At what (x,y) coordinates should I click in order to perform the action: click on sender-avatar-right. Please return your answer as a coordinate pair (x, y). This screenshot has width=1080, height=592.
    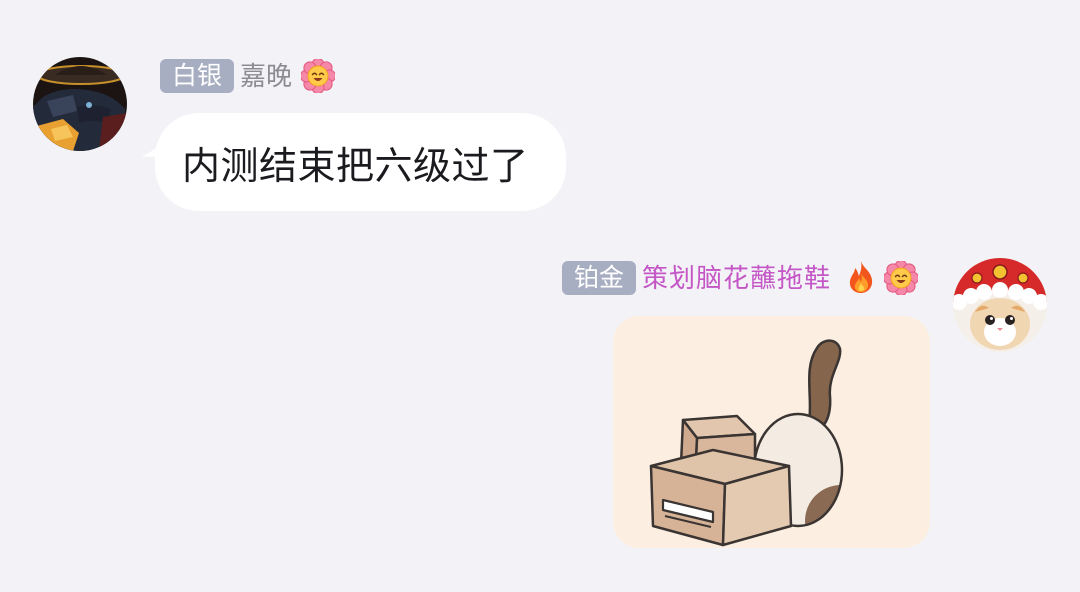
    Looking at the image, I should click on (1000, 305).